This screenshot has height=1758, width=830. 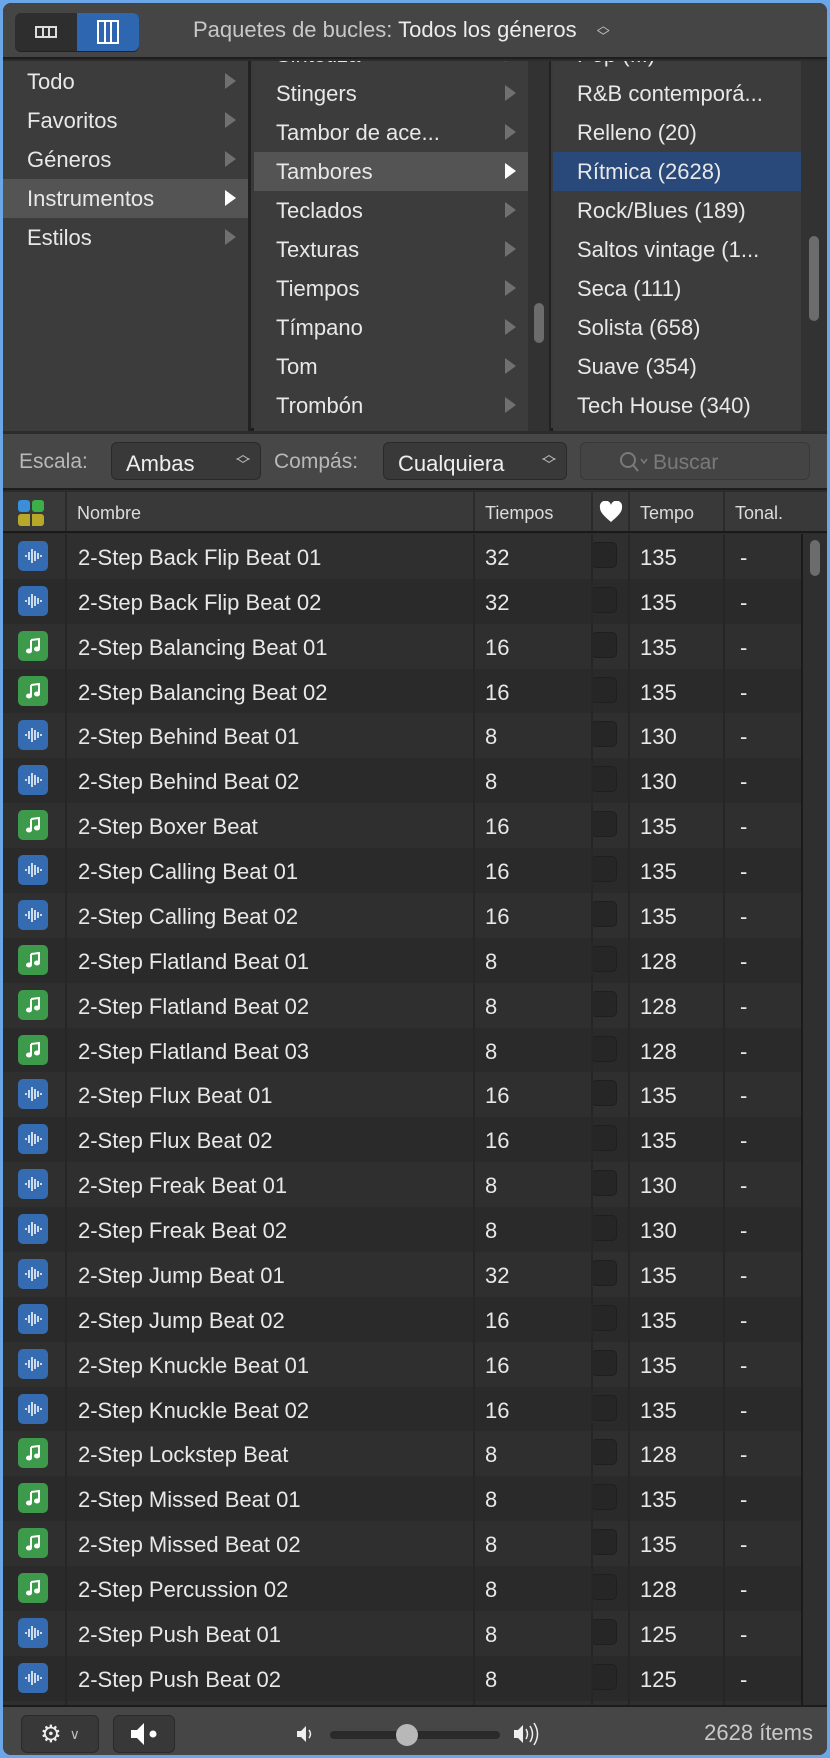 What do you see at coordinates (402, 1454) in the screenshot?
I see `table-row: 2-Step Lockstep Beat 8 128 -` at bounding box center [402, 1454].